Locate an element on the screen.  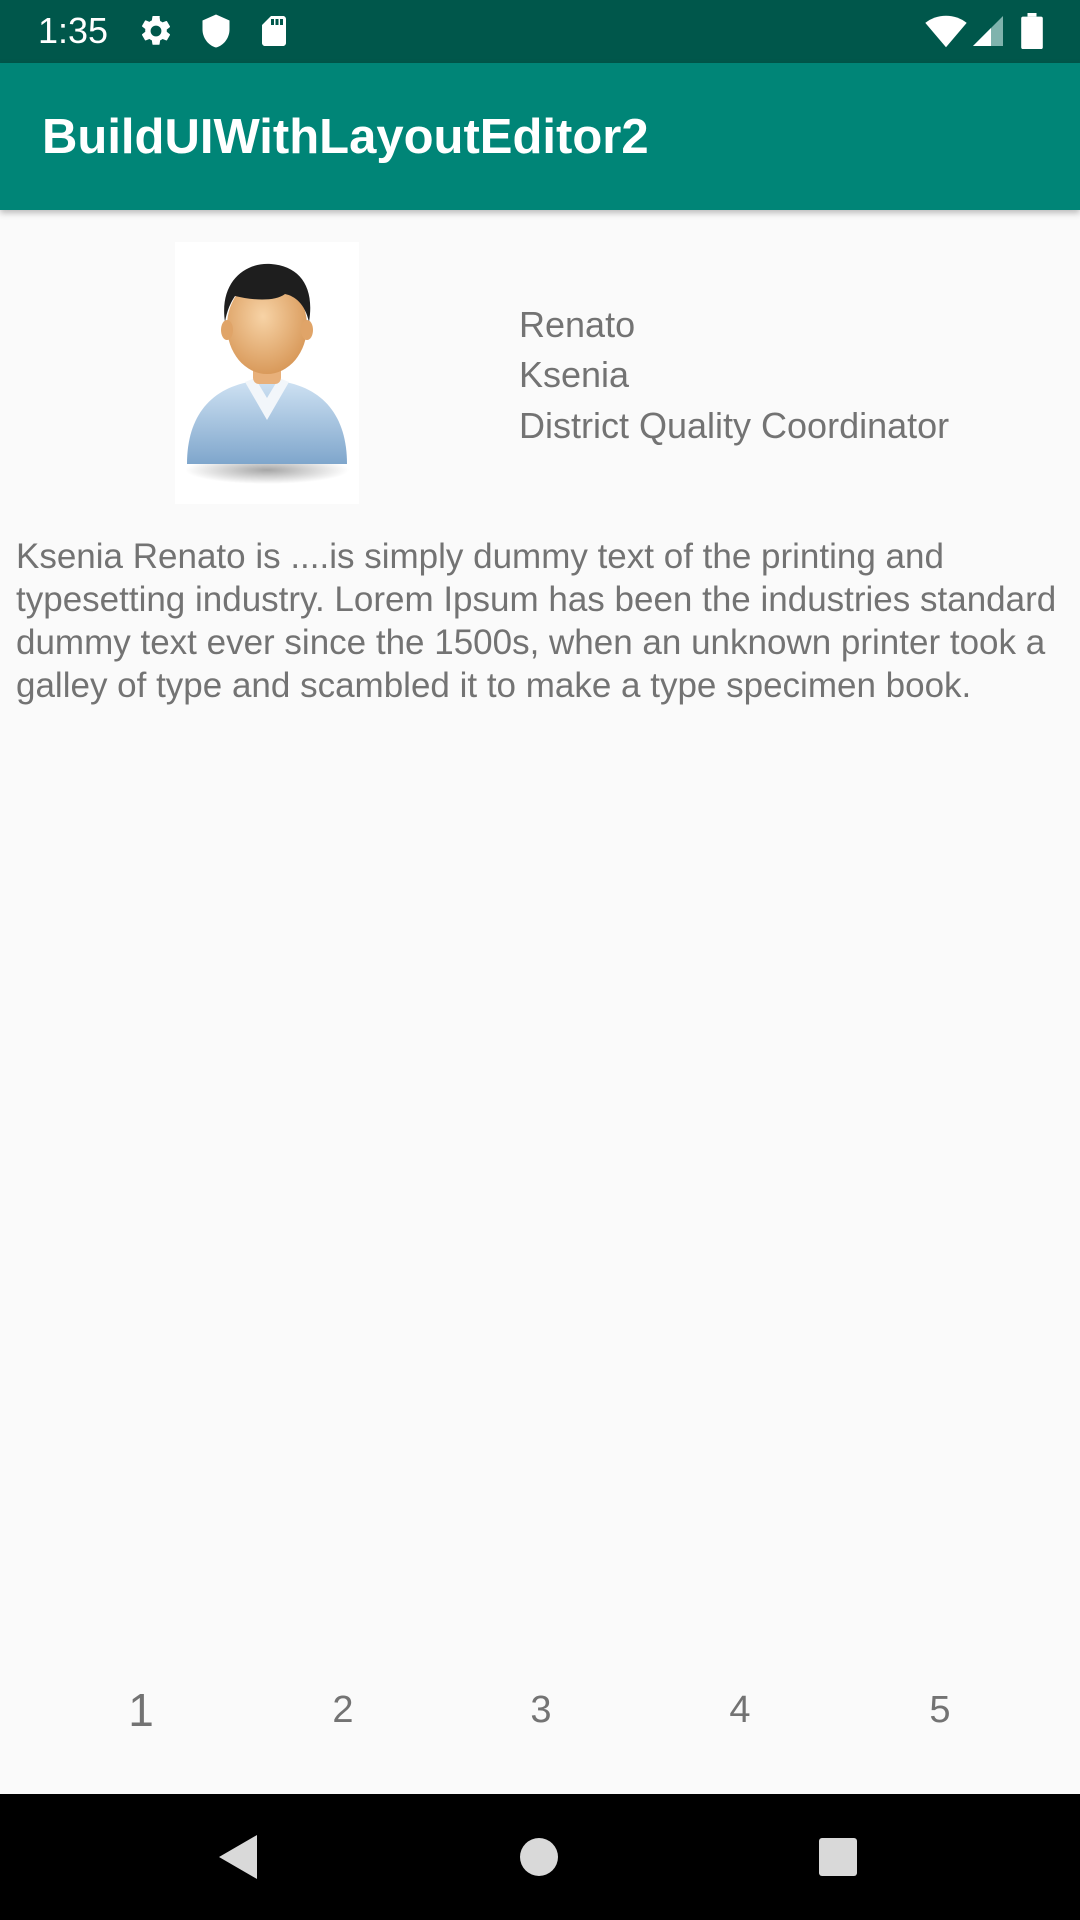
page-5-button: 5 is located at coordinates (940, 1710).